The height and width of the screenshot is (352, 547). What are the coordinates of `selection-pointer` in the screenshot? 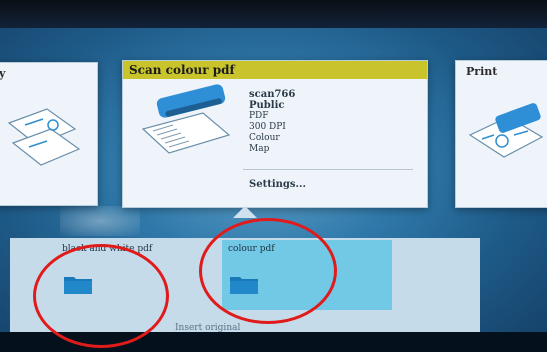 It's located at (245, 212).